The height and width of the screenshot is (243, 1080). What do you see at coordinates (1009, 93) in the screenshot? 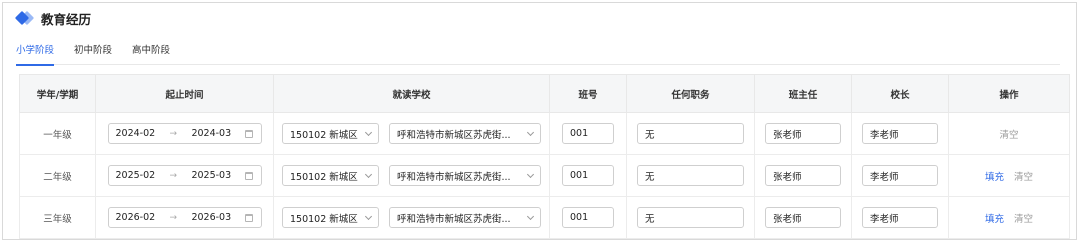
I see `col-header-actions: 操作` at bounding box center [1009, 93].